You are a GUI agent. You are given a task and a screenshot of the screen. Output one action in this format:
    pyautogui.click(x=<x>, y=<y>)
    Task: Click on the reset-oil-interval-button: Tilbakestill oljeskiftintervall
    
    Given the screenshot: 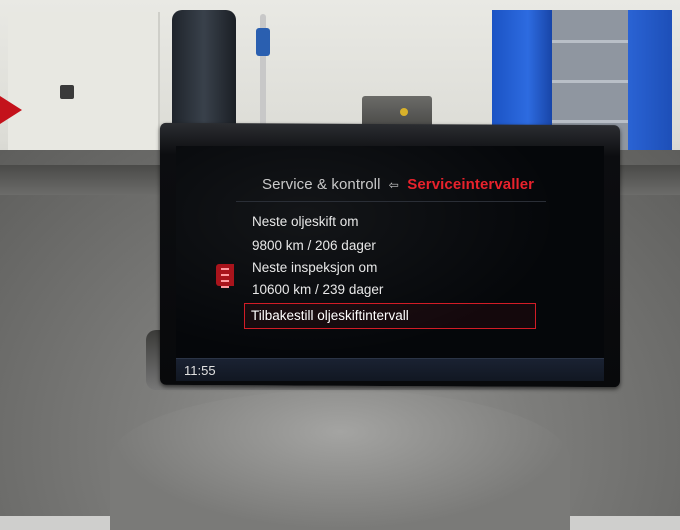 What is the action you would take?
    pyautogui.click(x=390, y=316)
    